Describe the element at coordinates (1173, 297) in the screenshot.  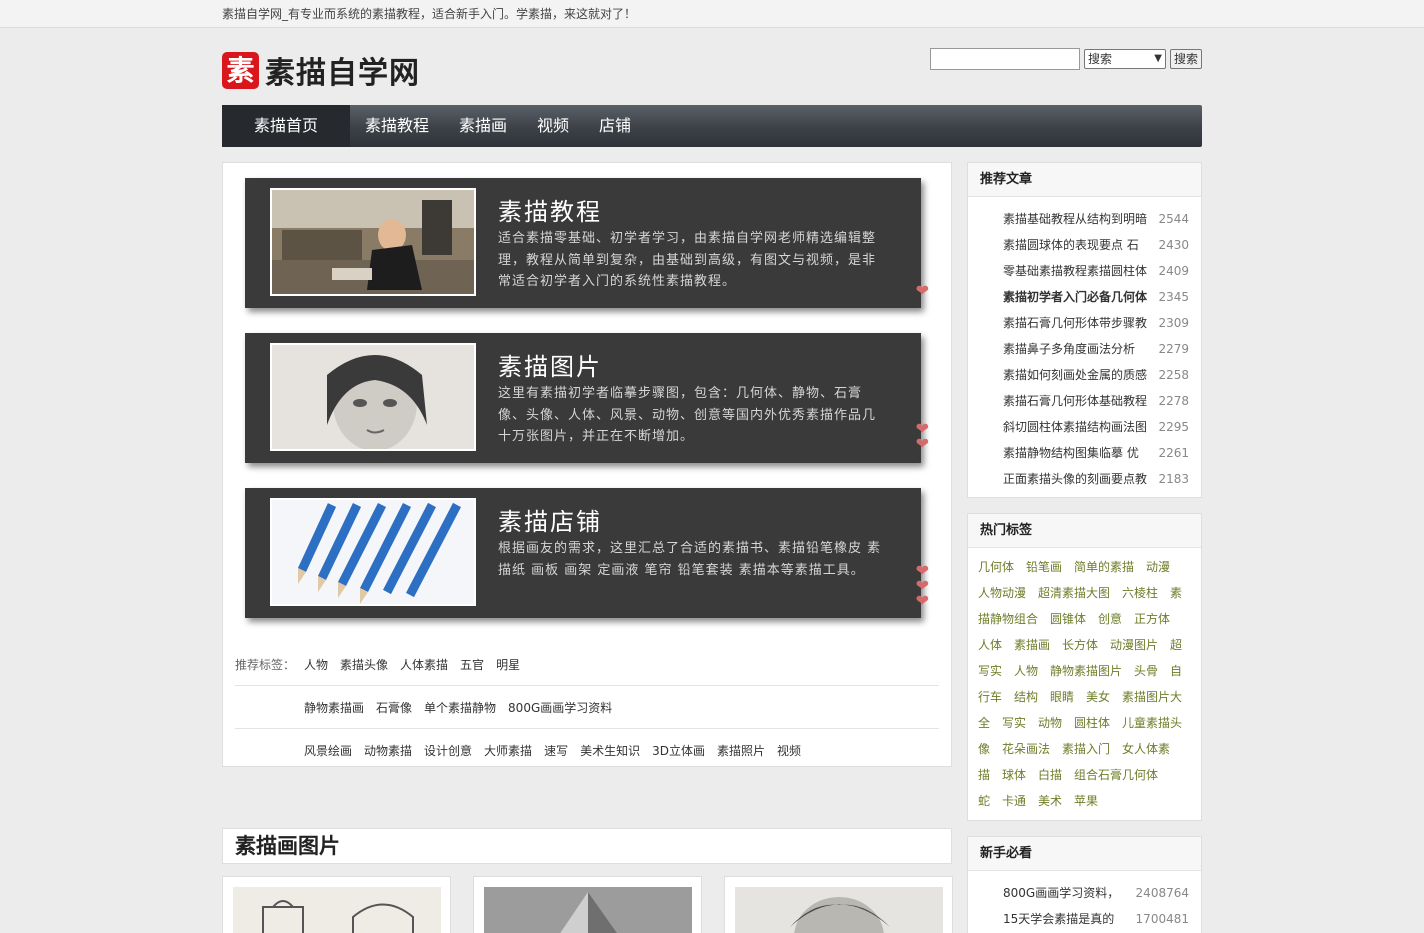
I see `article-count: 2345` at that location.